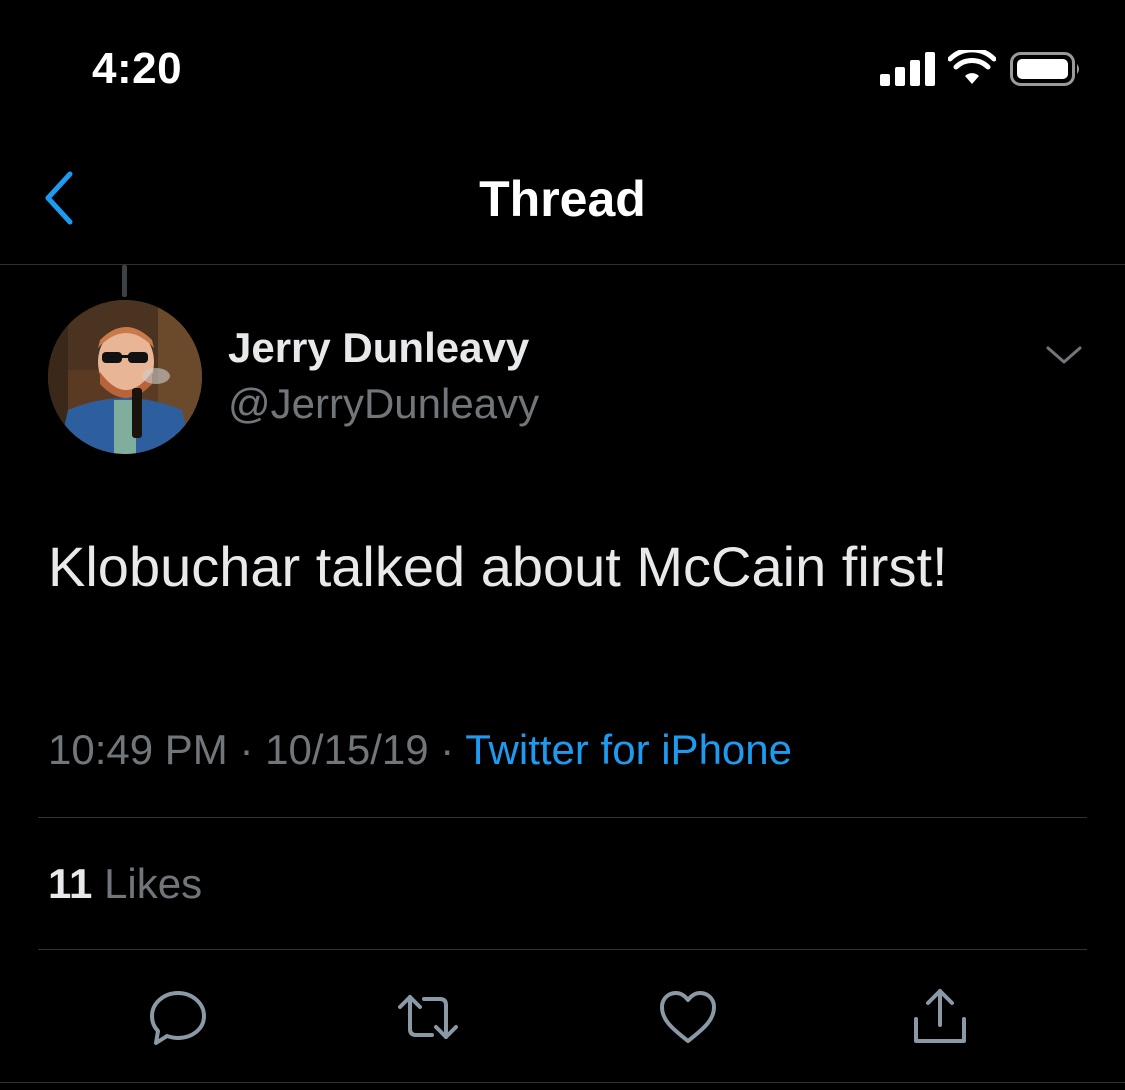  I want to click on status-time: 4:20, so click(137, 68).